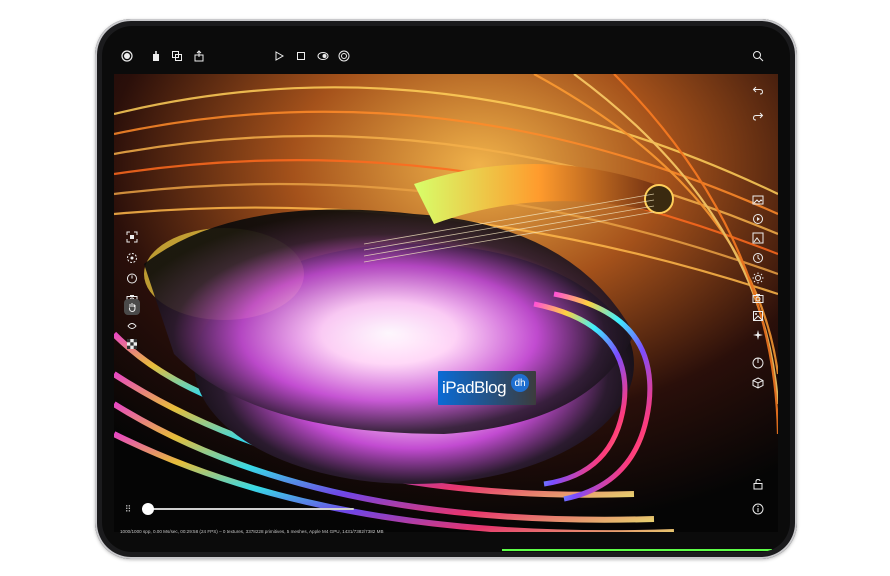 The width and height of the screenshot is (890, 576). What do you see at coordinates (252, 509) in the screenshot?
I see `timeline-track` at bounding box center [252, 509].